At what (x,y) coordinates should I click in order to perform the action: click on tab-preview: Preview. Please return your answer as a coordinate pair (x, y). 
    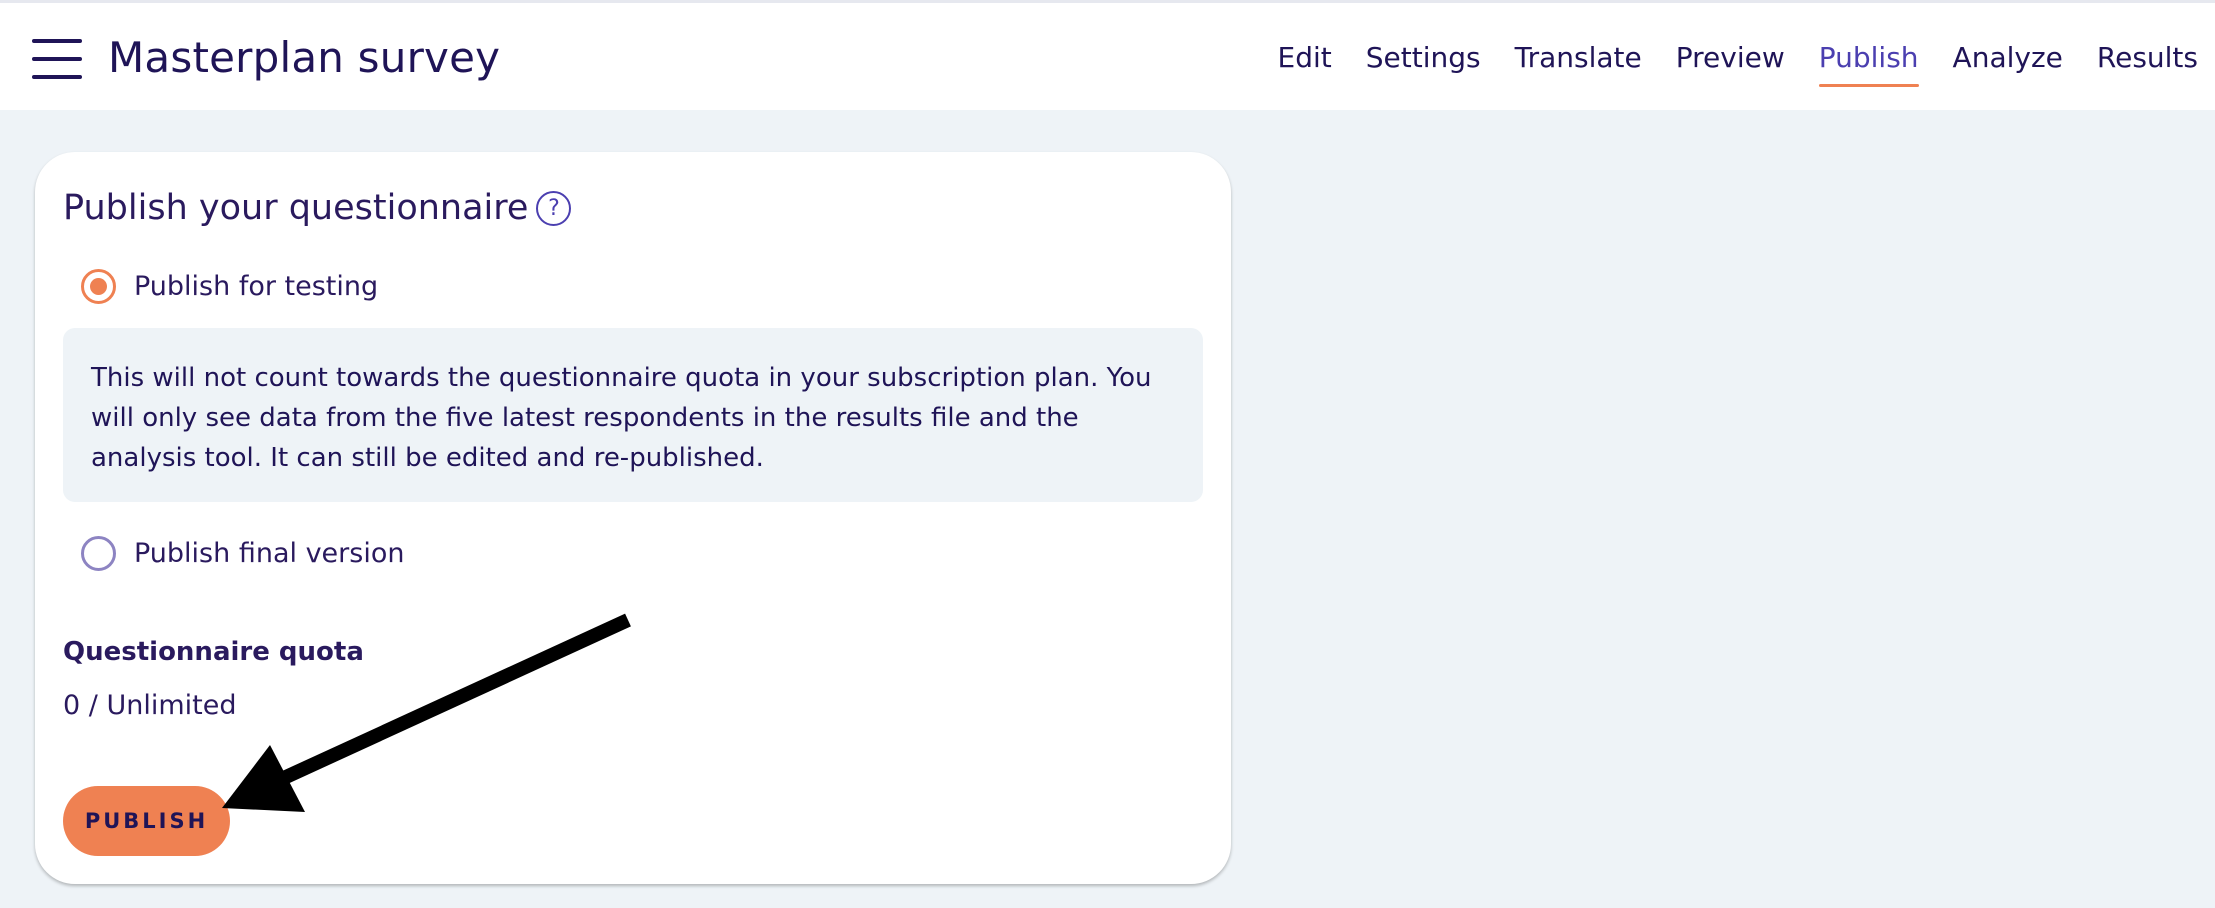
    Looking at the image, I should click on (1730, 66).